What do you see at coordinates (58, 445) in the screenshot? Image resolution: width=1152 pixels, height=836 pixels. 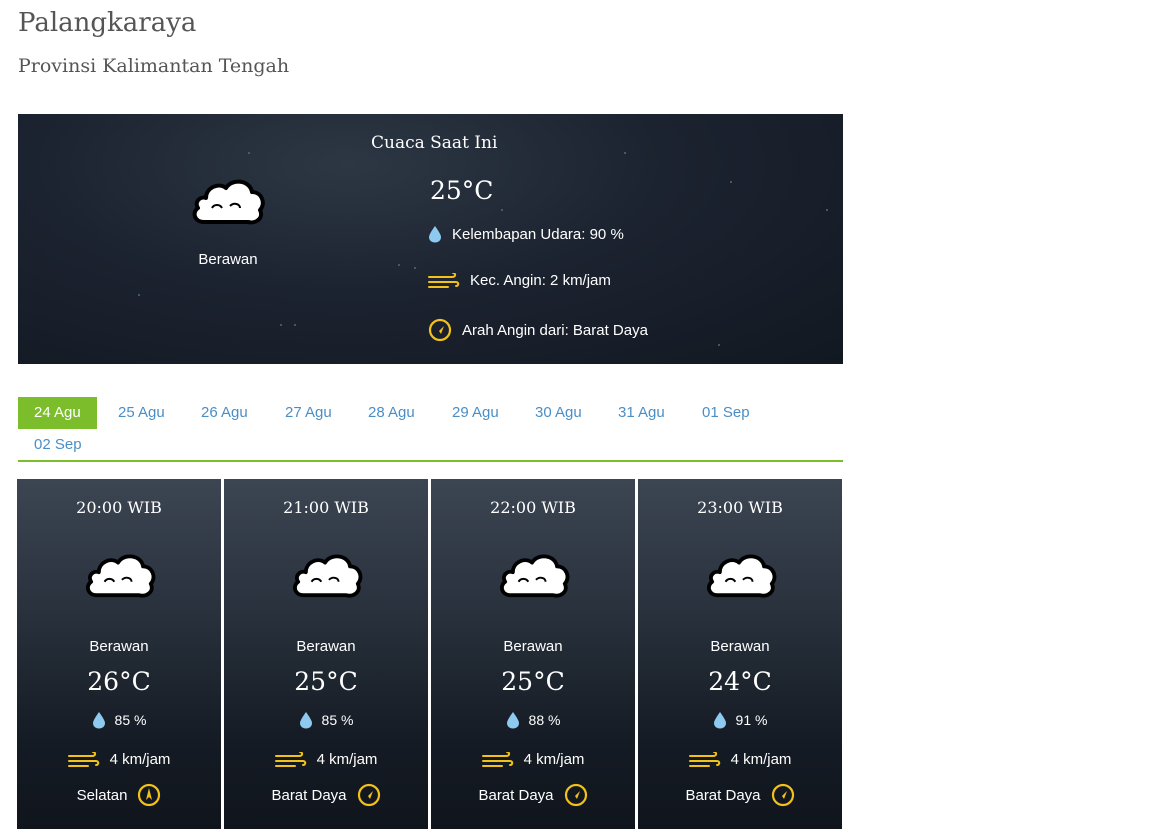 I see `tab-02-sep: 02 Sep` at bounding box center [58, 445].